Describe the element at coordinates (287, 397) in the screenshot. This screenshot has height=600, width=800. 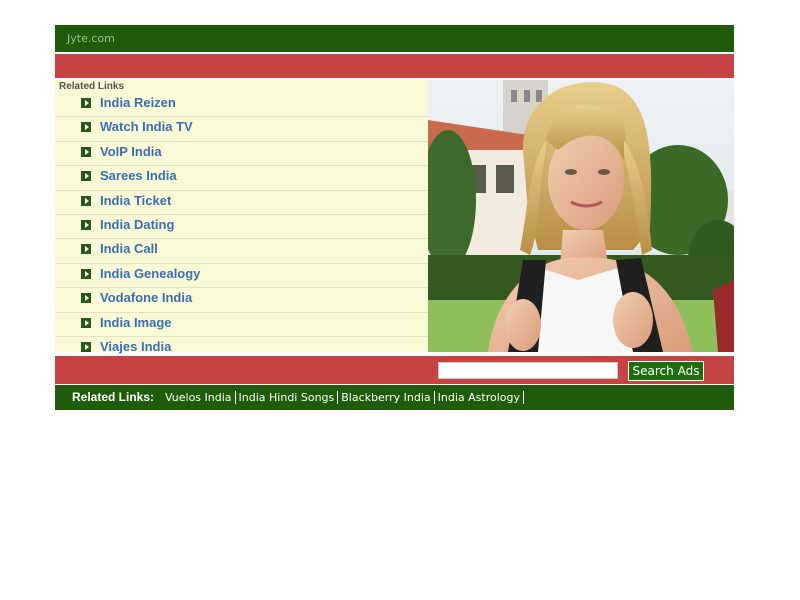
I see `footer-link: India Hindi Songs` at that location.